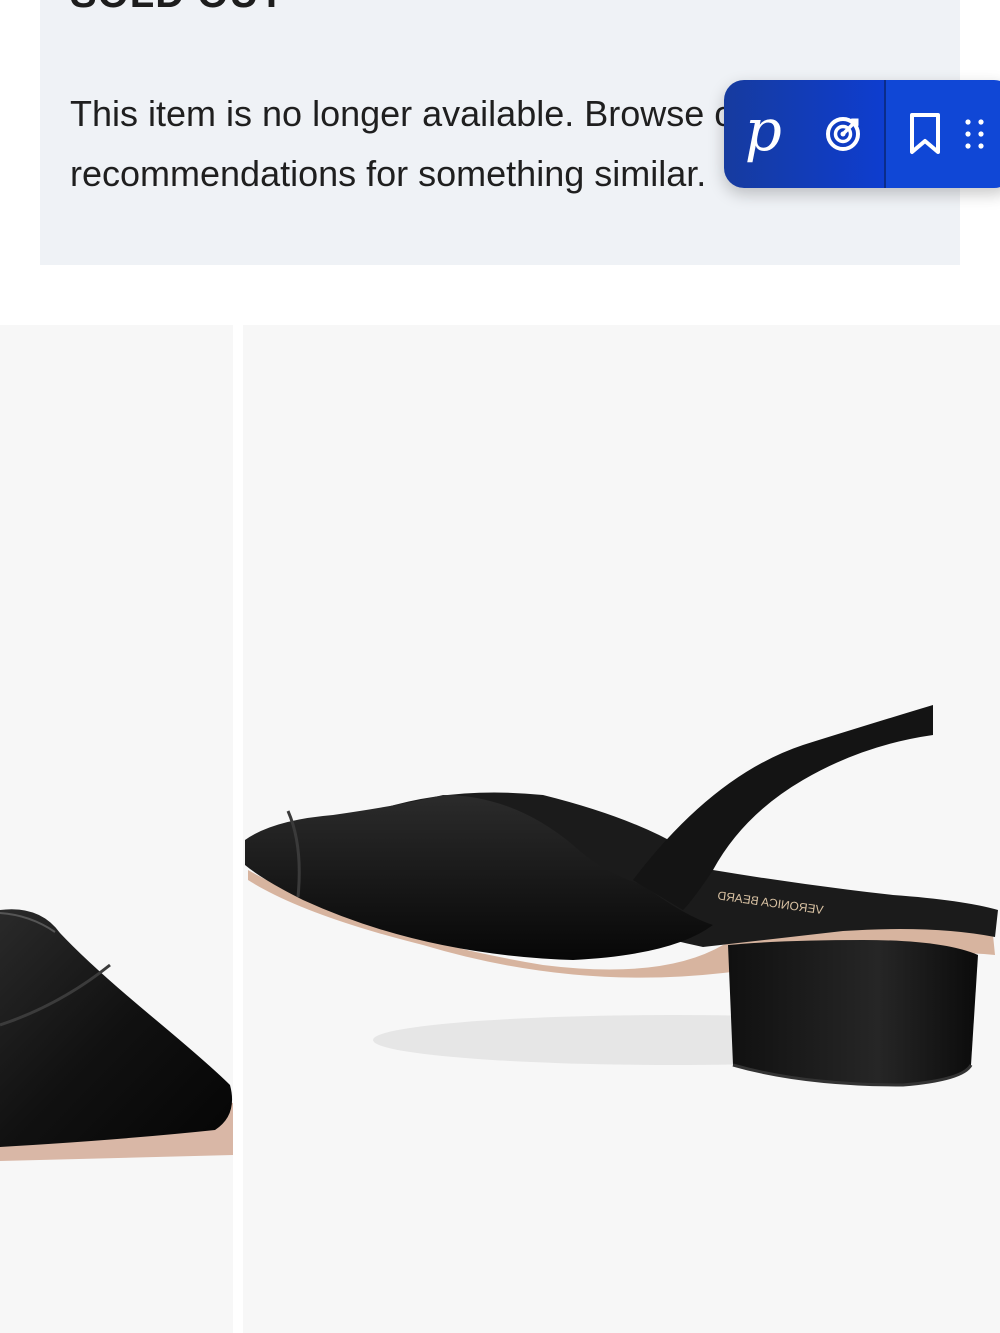 The width and height of the screenshot is (1000, 1333). I want to click on extension-toolbar: p, so click(862, 134).